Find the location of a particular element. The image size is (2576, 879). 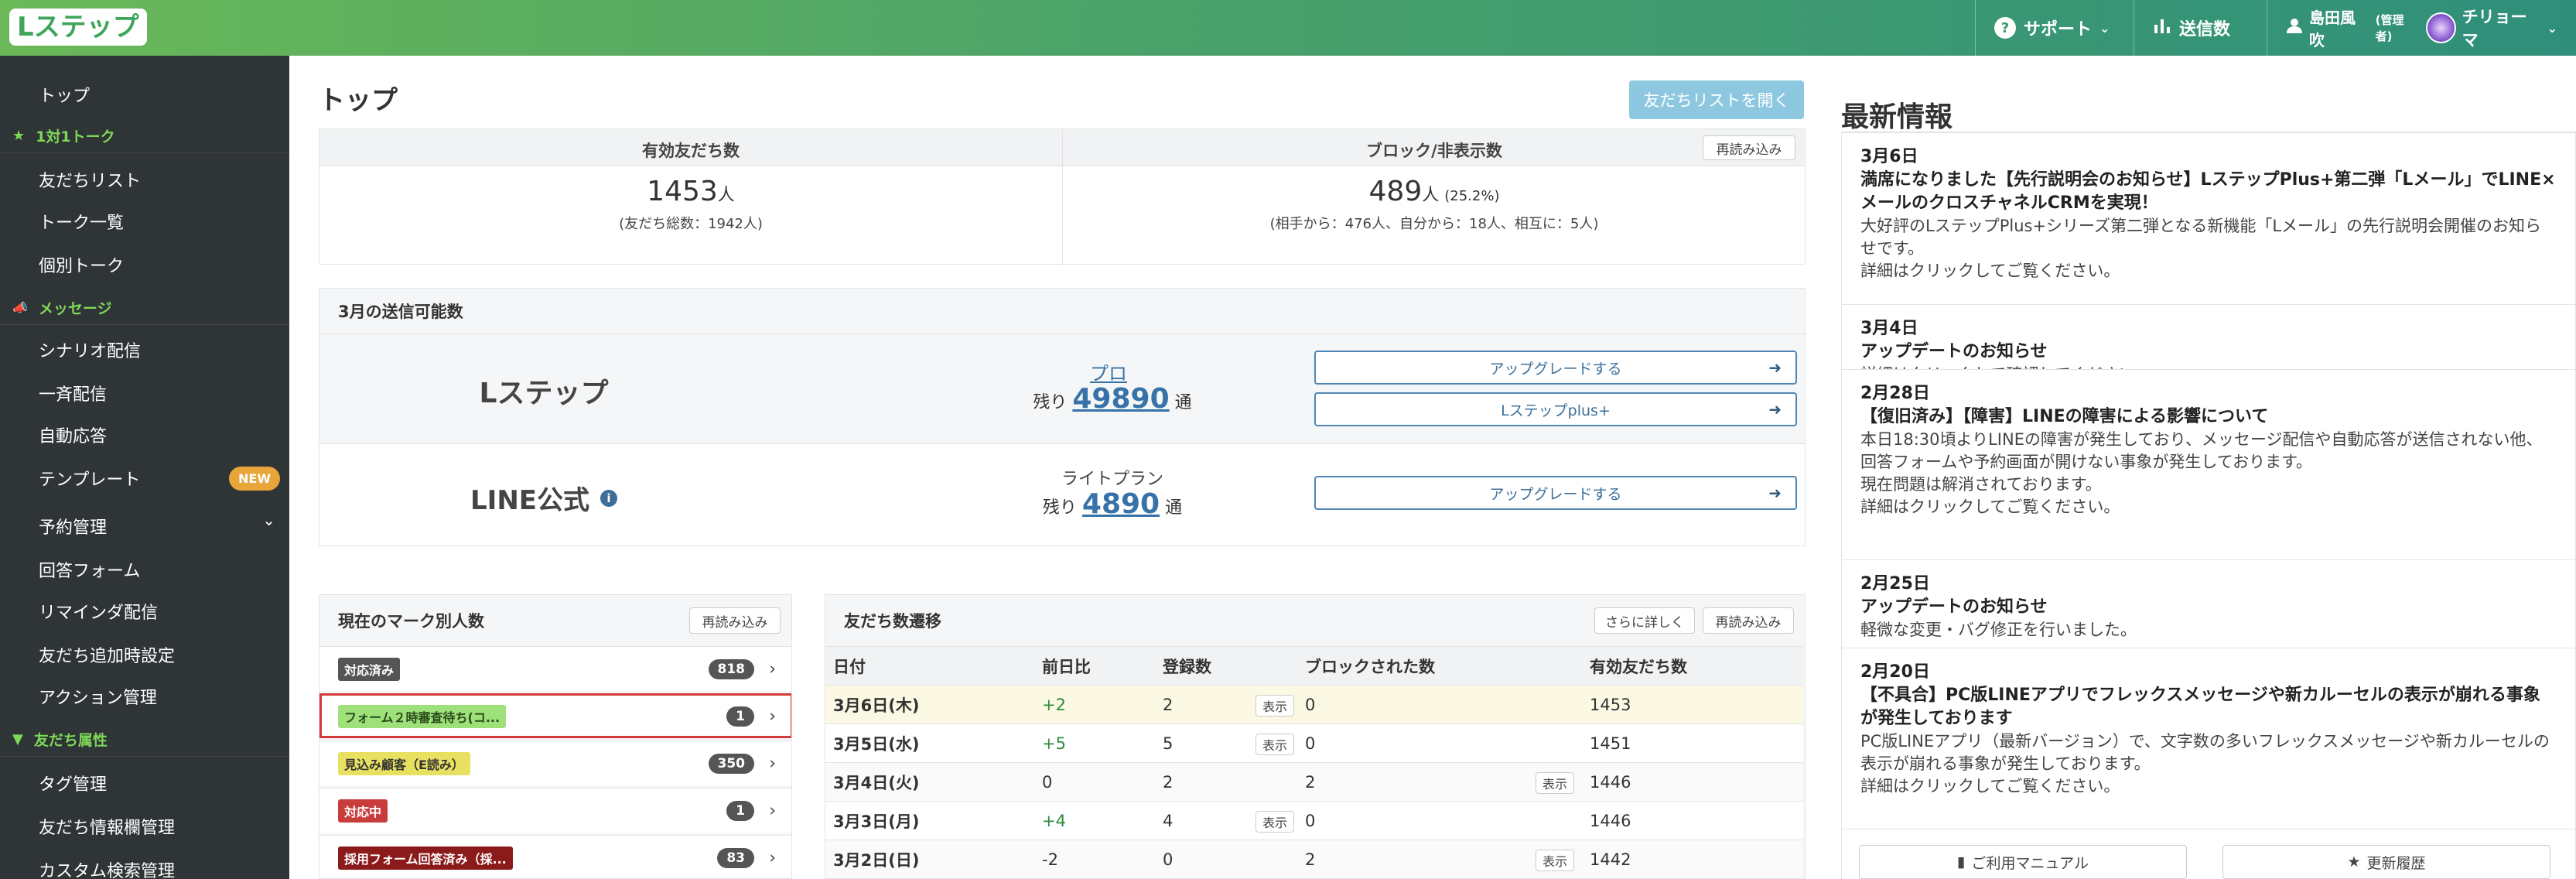

logo-text: Lステップ is located at coordinates (78, 27).